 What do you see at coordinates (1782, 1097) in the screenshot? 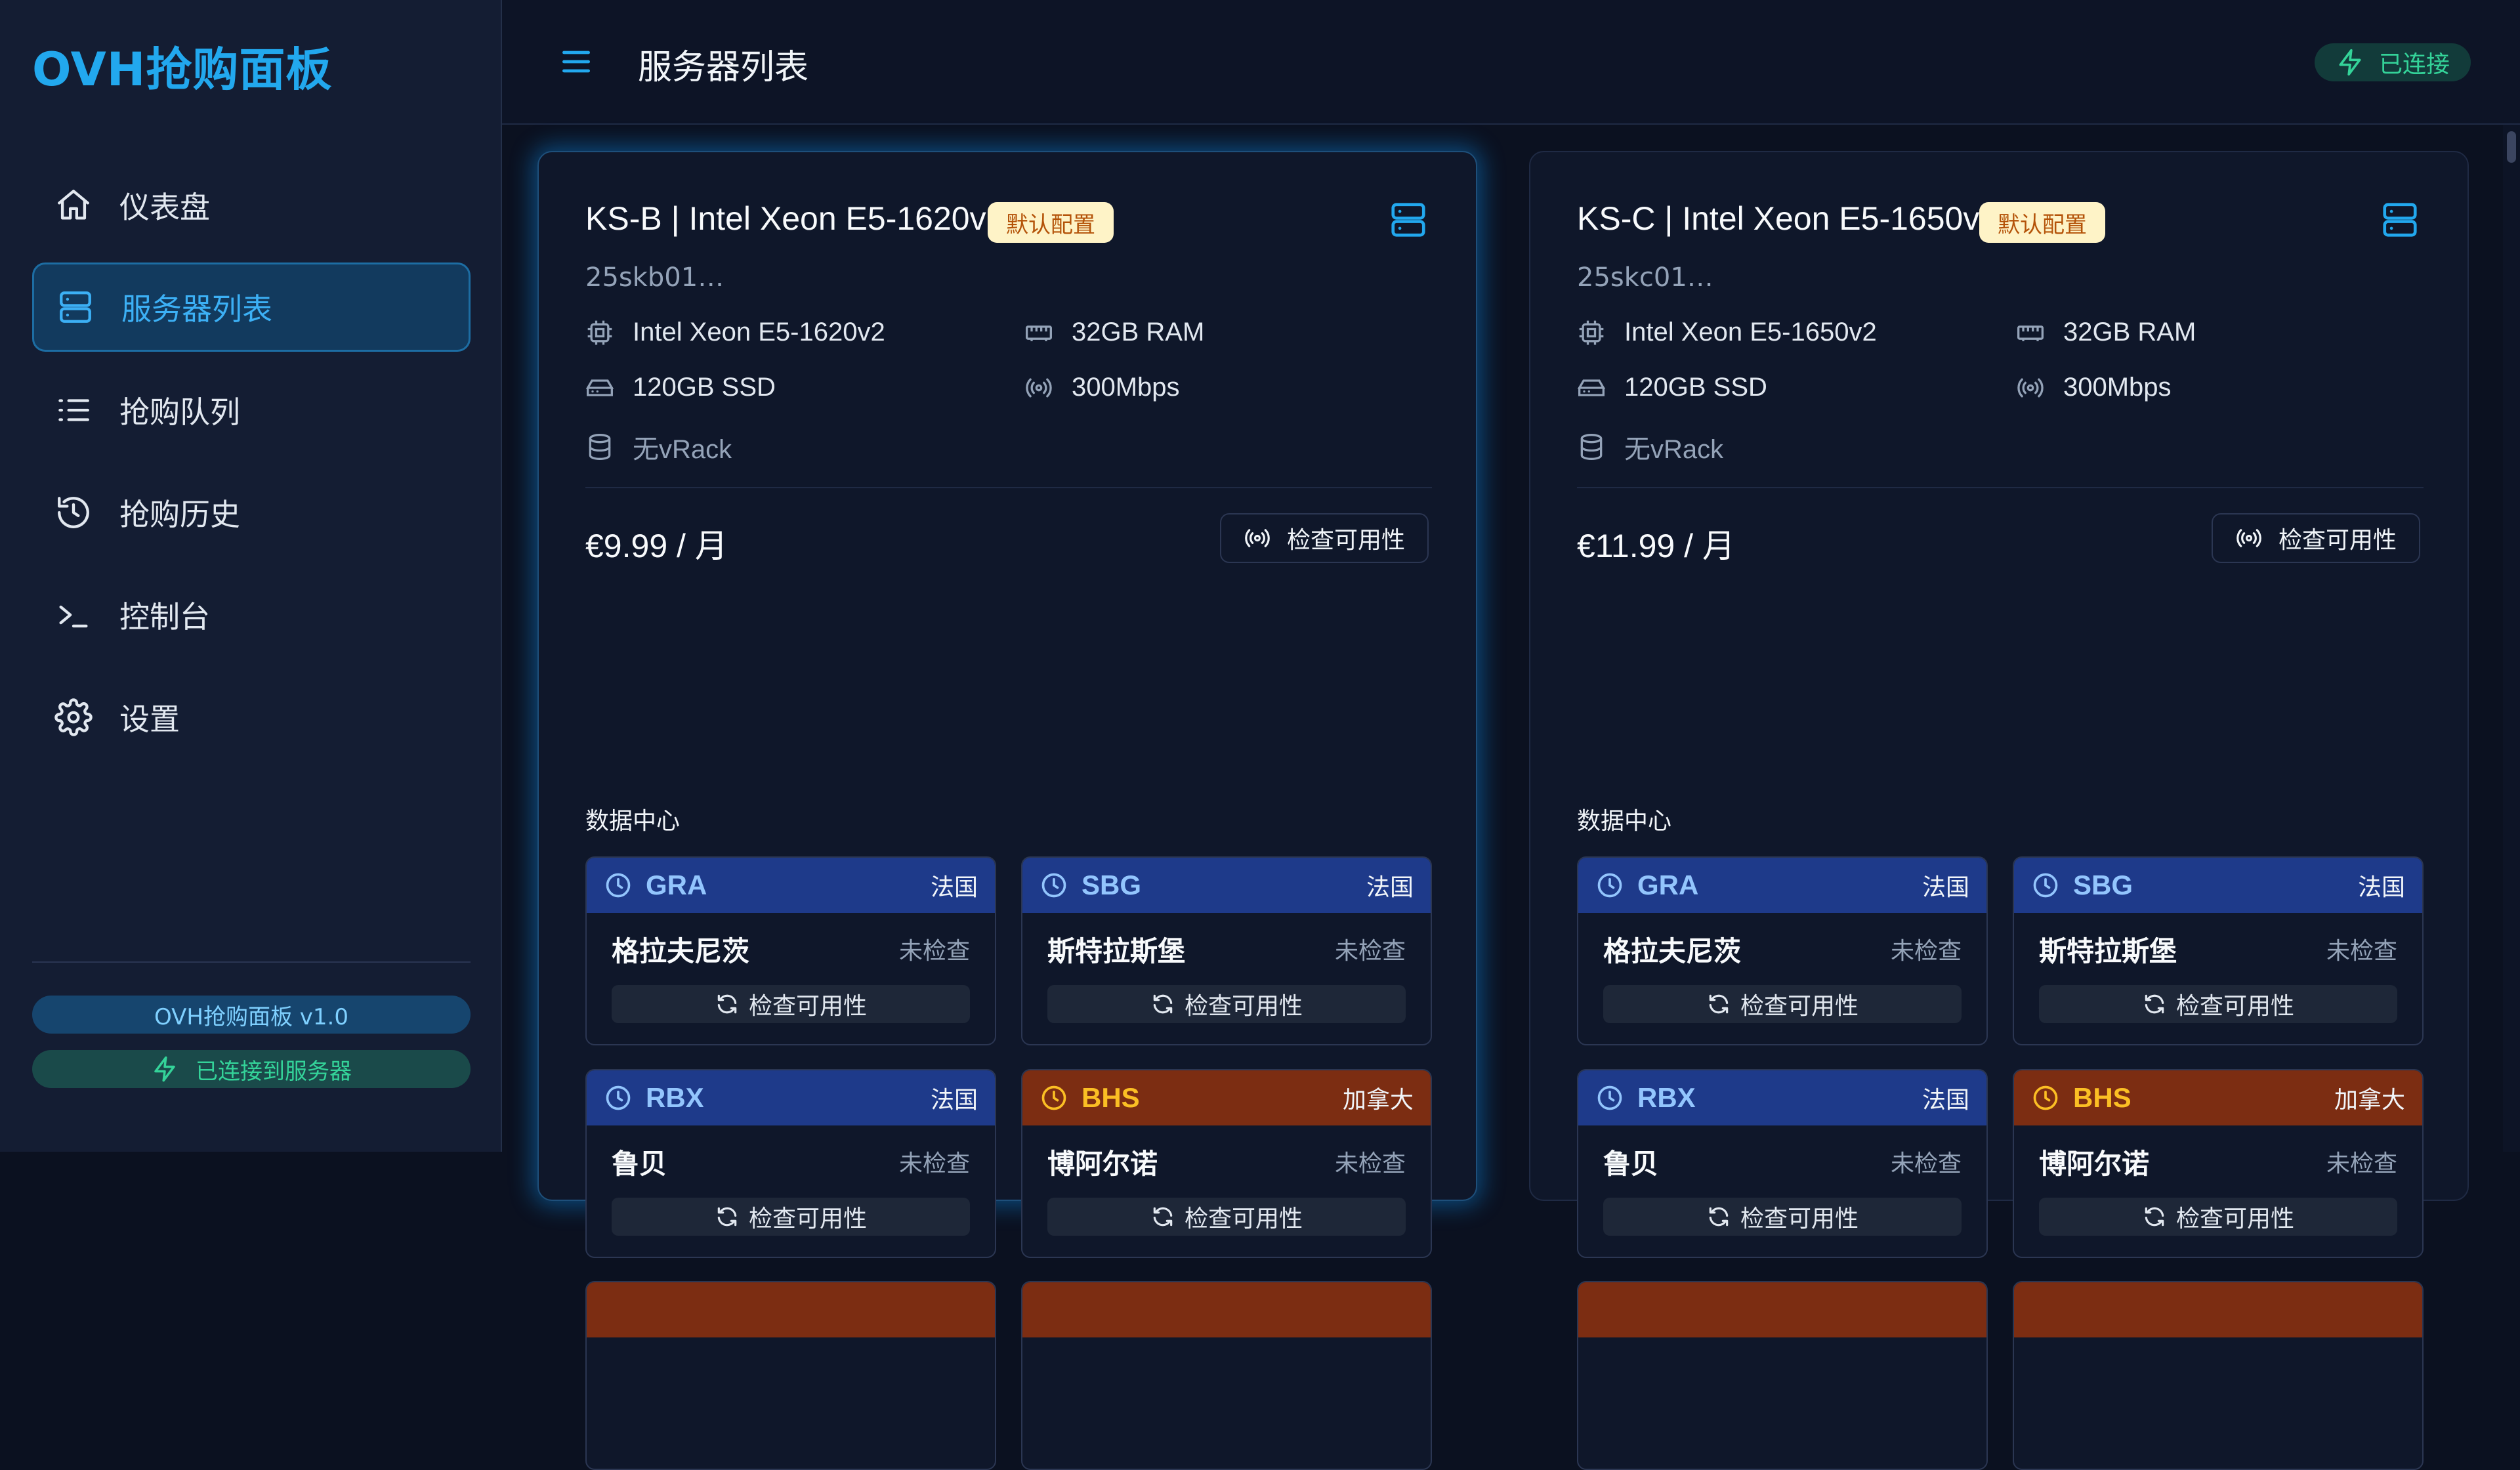
I see `datacenter-header: RBX 法国` at bounding box center [1782, 1097].